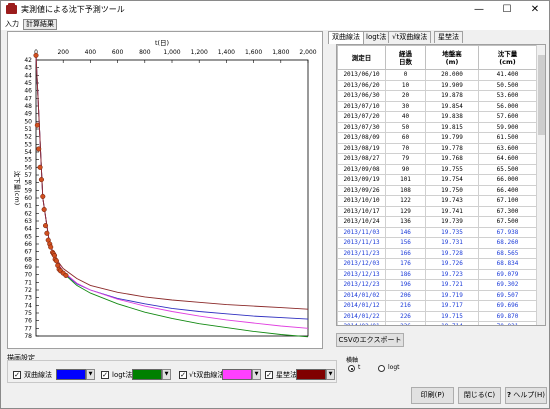 The image size is (550, 409). I want to click on table-row: 2013/12/23 196 19.721 69.302, so click(437, 285).